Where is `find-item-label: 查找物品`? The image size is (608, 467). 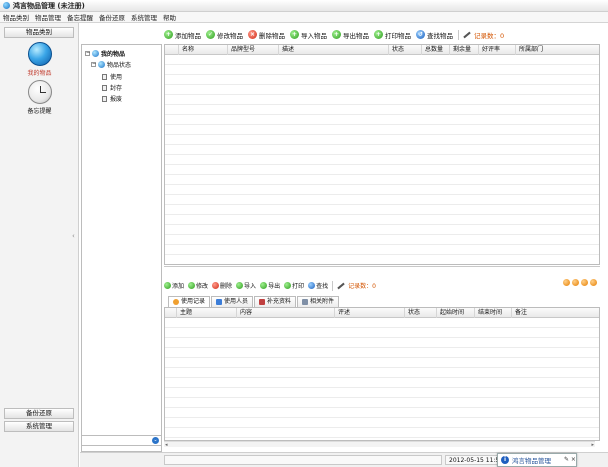 find-item-label: 查找物品 is located at coordinates (440, 35).